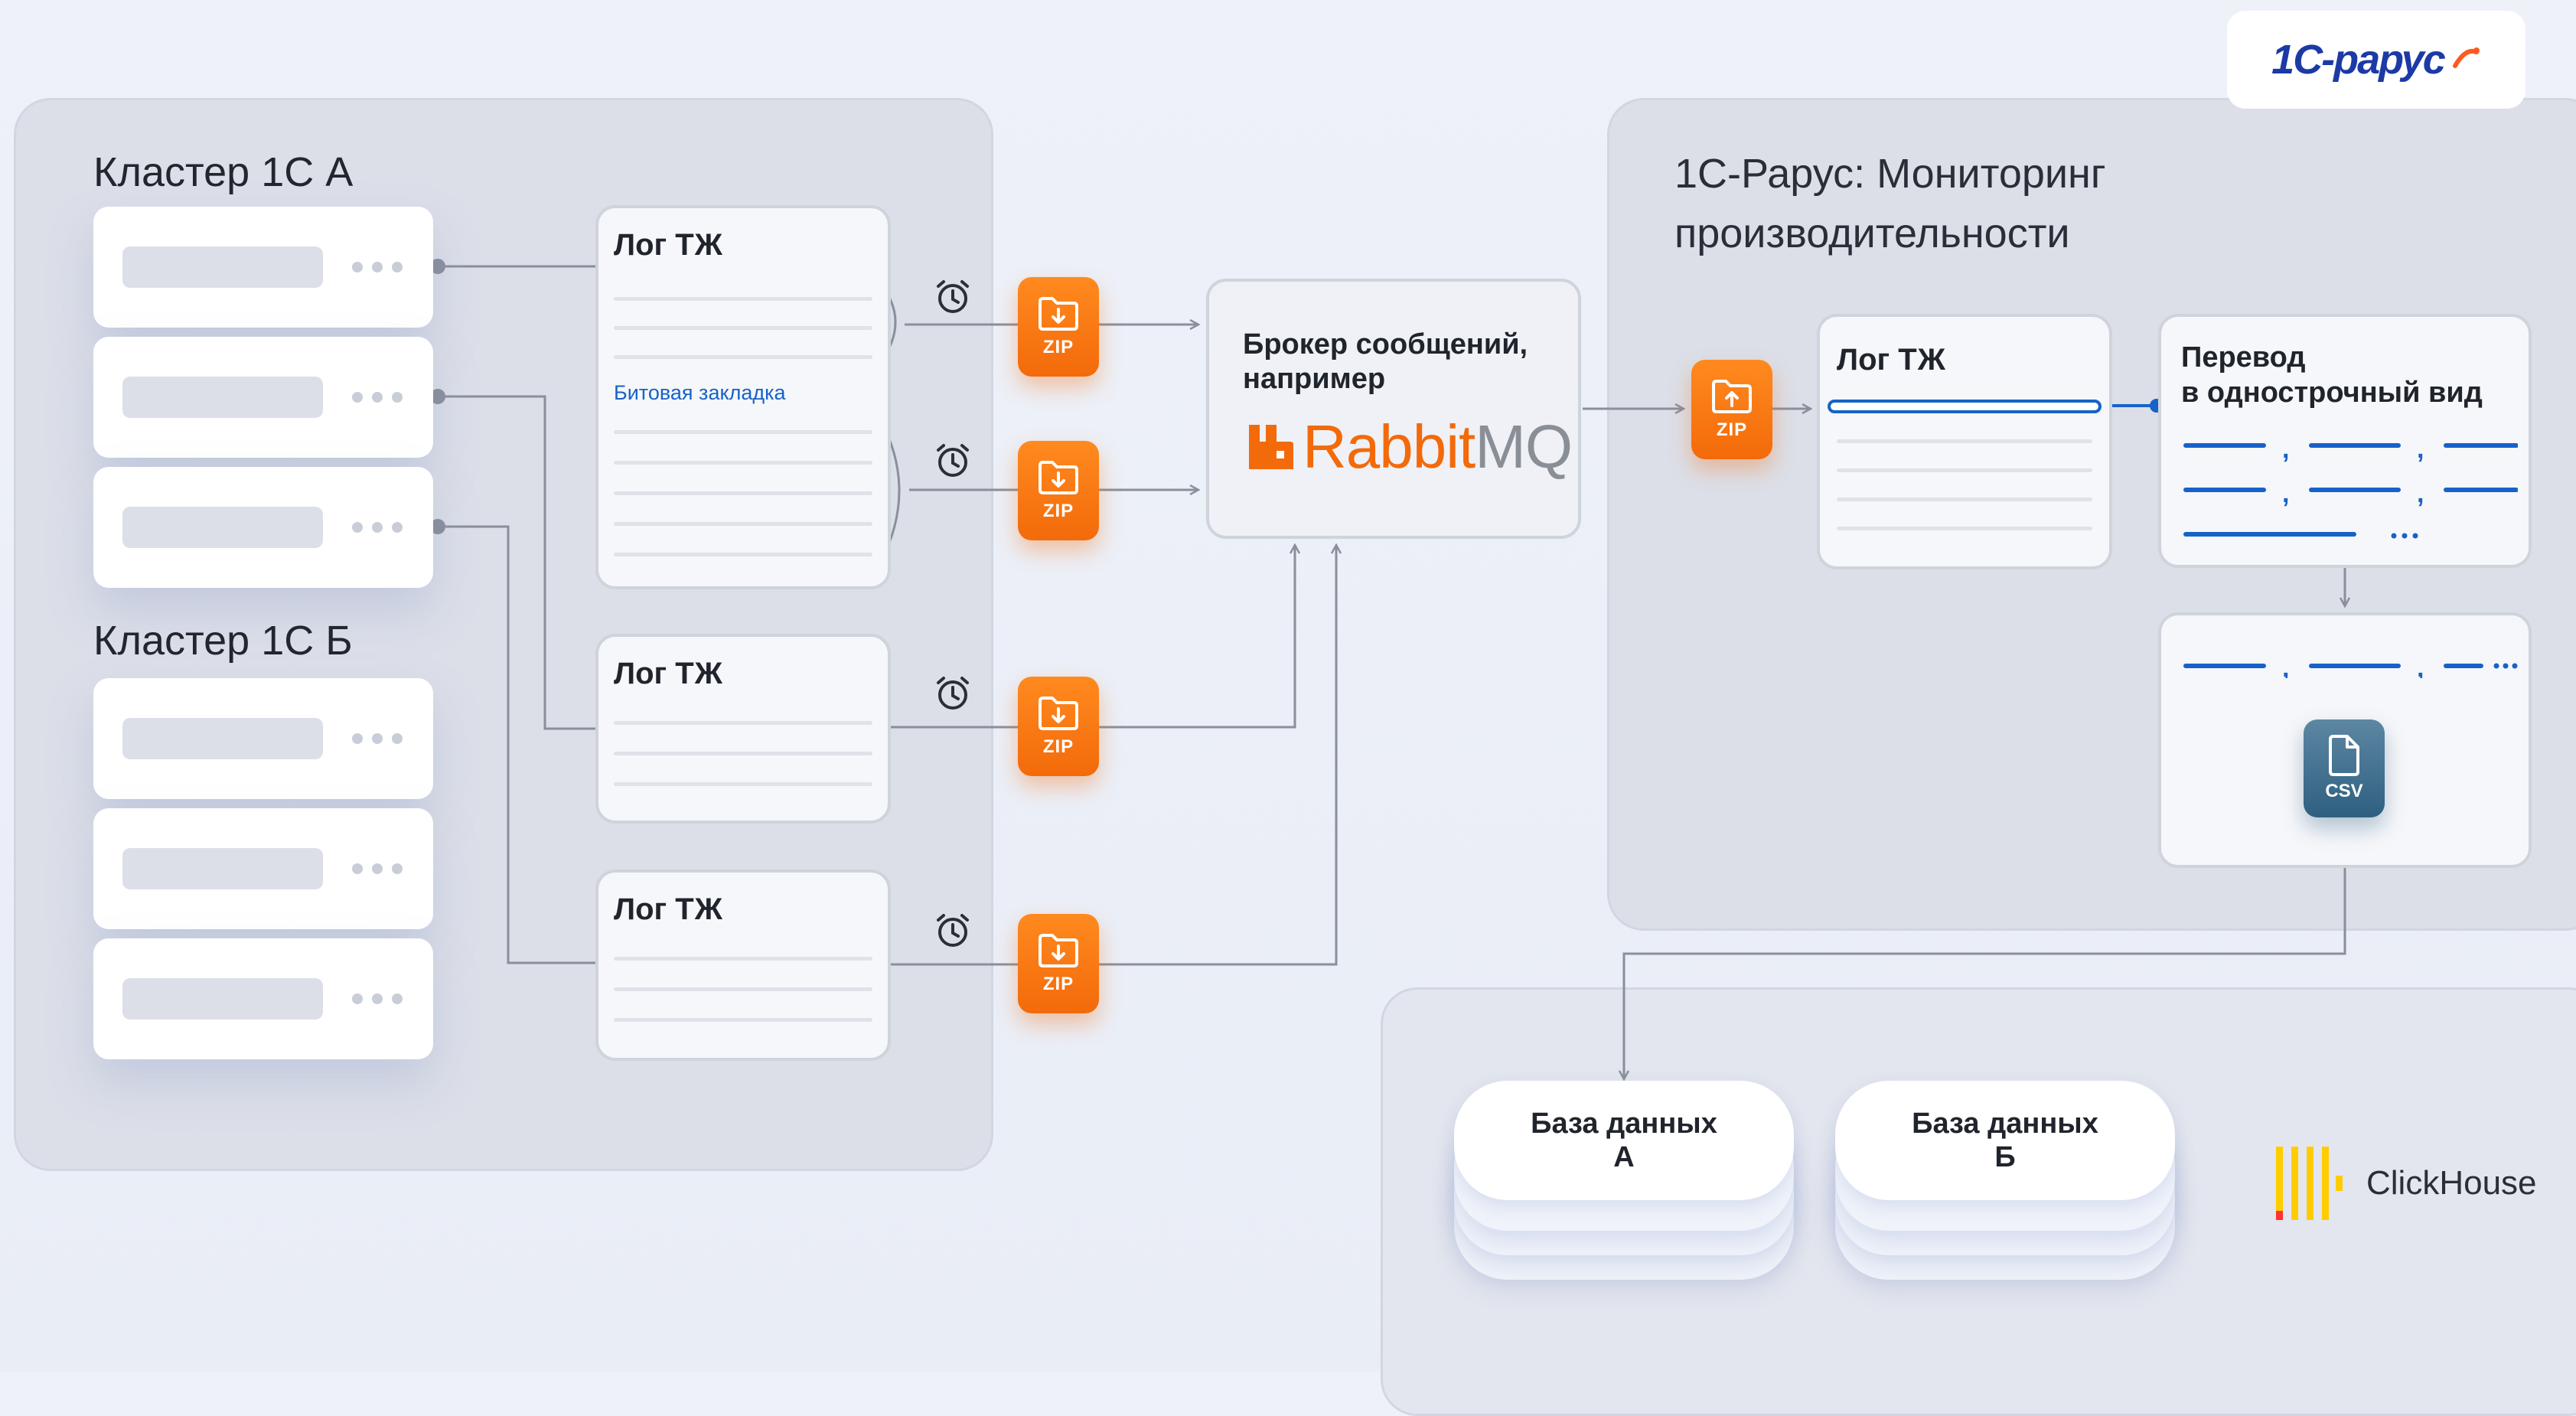 This screenshot has height=1416, width=2576. Describe the element at coordinates (2005, 1124) in the screenshot. I see `database-b-line1: База данных` at that location.